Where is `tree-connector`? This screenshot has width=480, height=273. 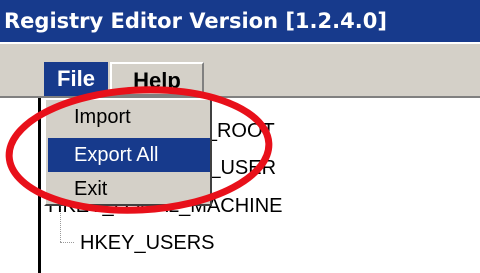 tree-connector is located at coordinates (67, 242).